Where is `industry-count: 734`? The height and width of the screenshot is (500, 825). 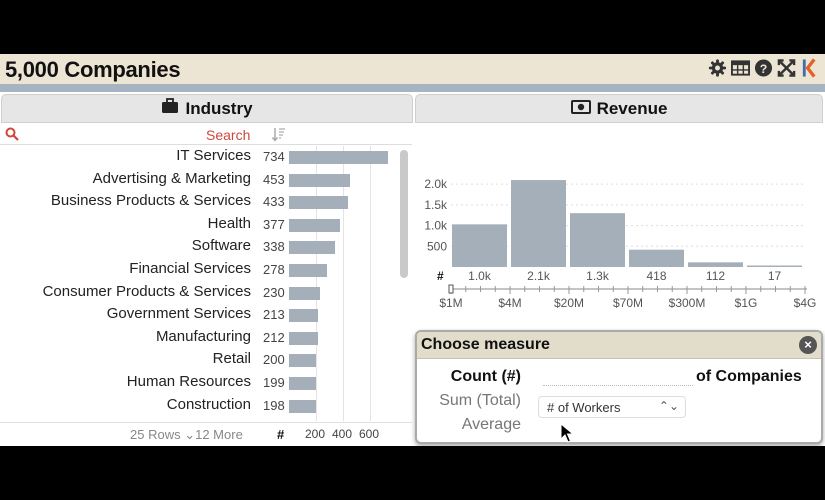
industry-count: 734 is located at coordinates (274, 156).